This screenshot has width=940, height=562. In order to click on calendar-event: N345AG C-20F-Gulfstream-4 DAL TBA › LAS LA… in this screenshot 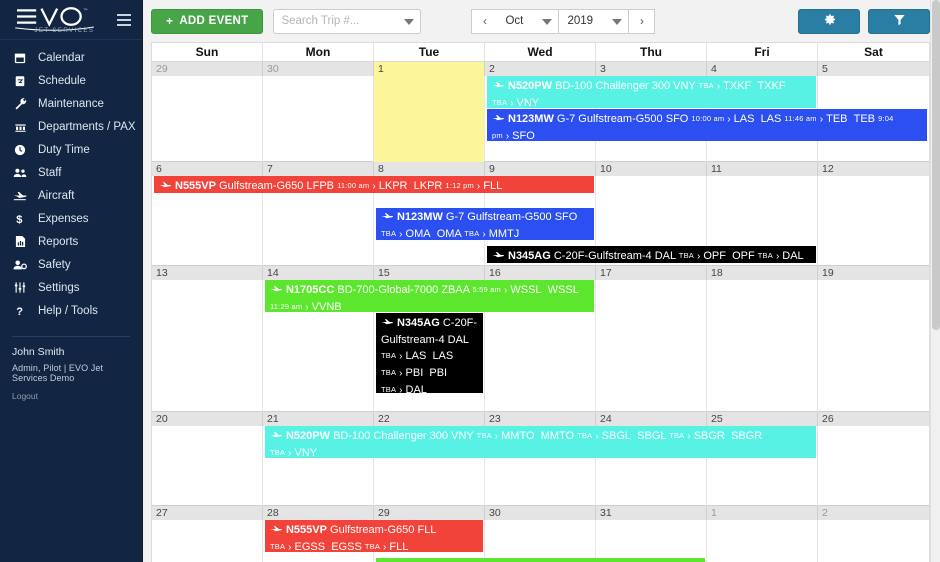, I will do `click(429, 353)`.